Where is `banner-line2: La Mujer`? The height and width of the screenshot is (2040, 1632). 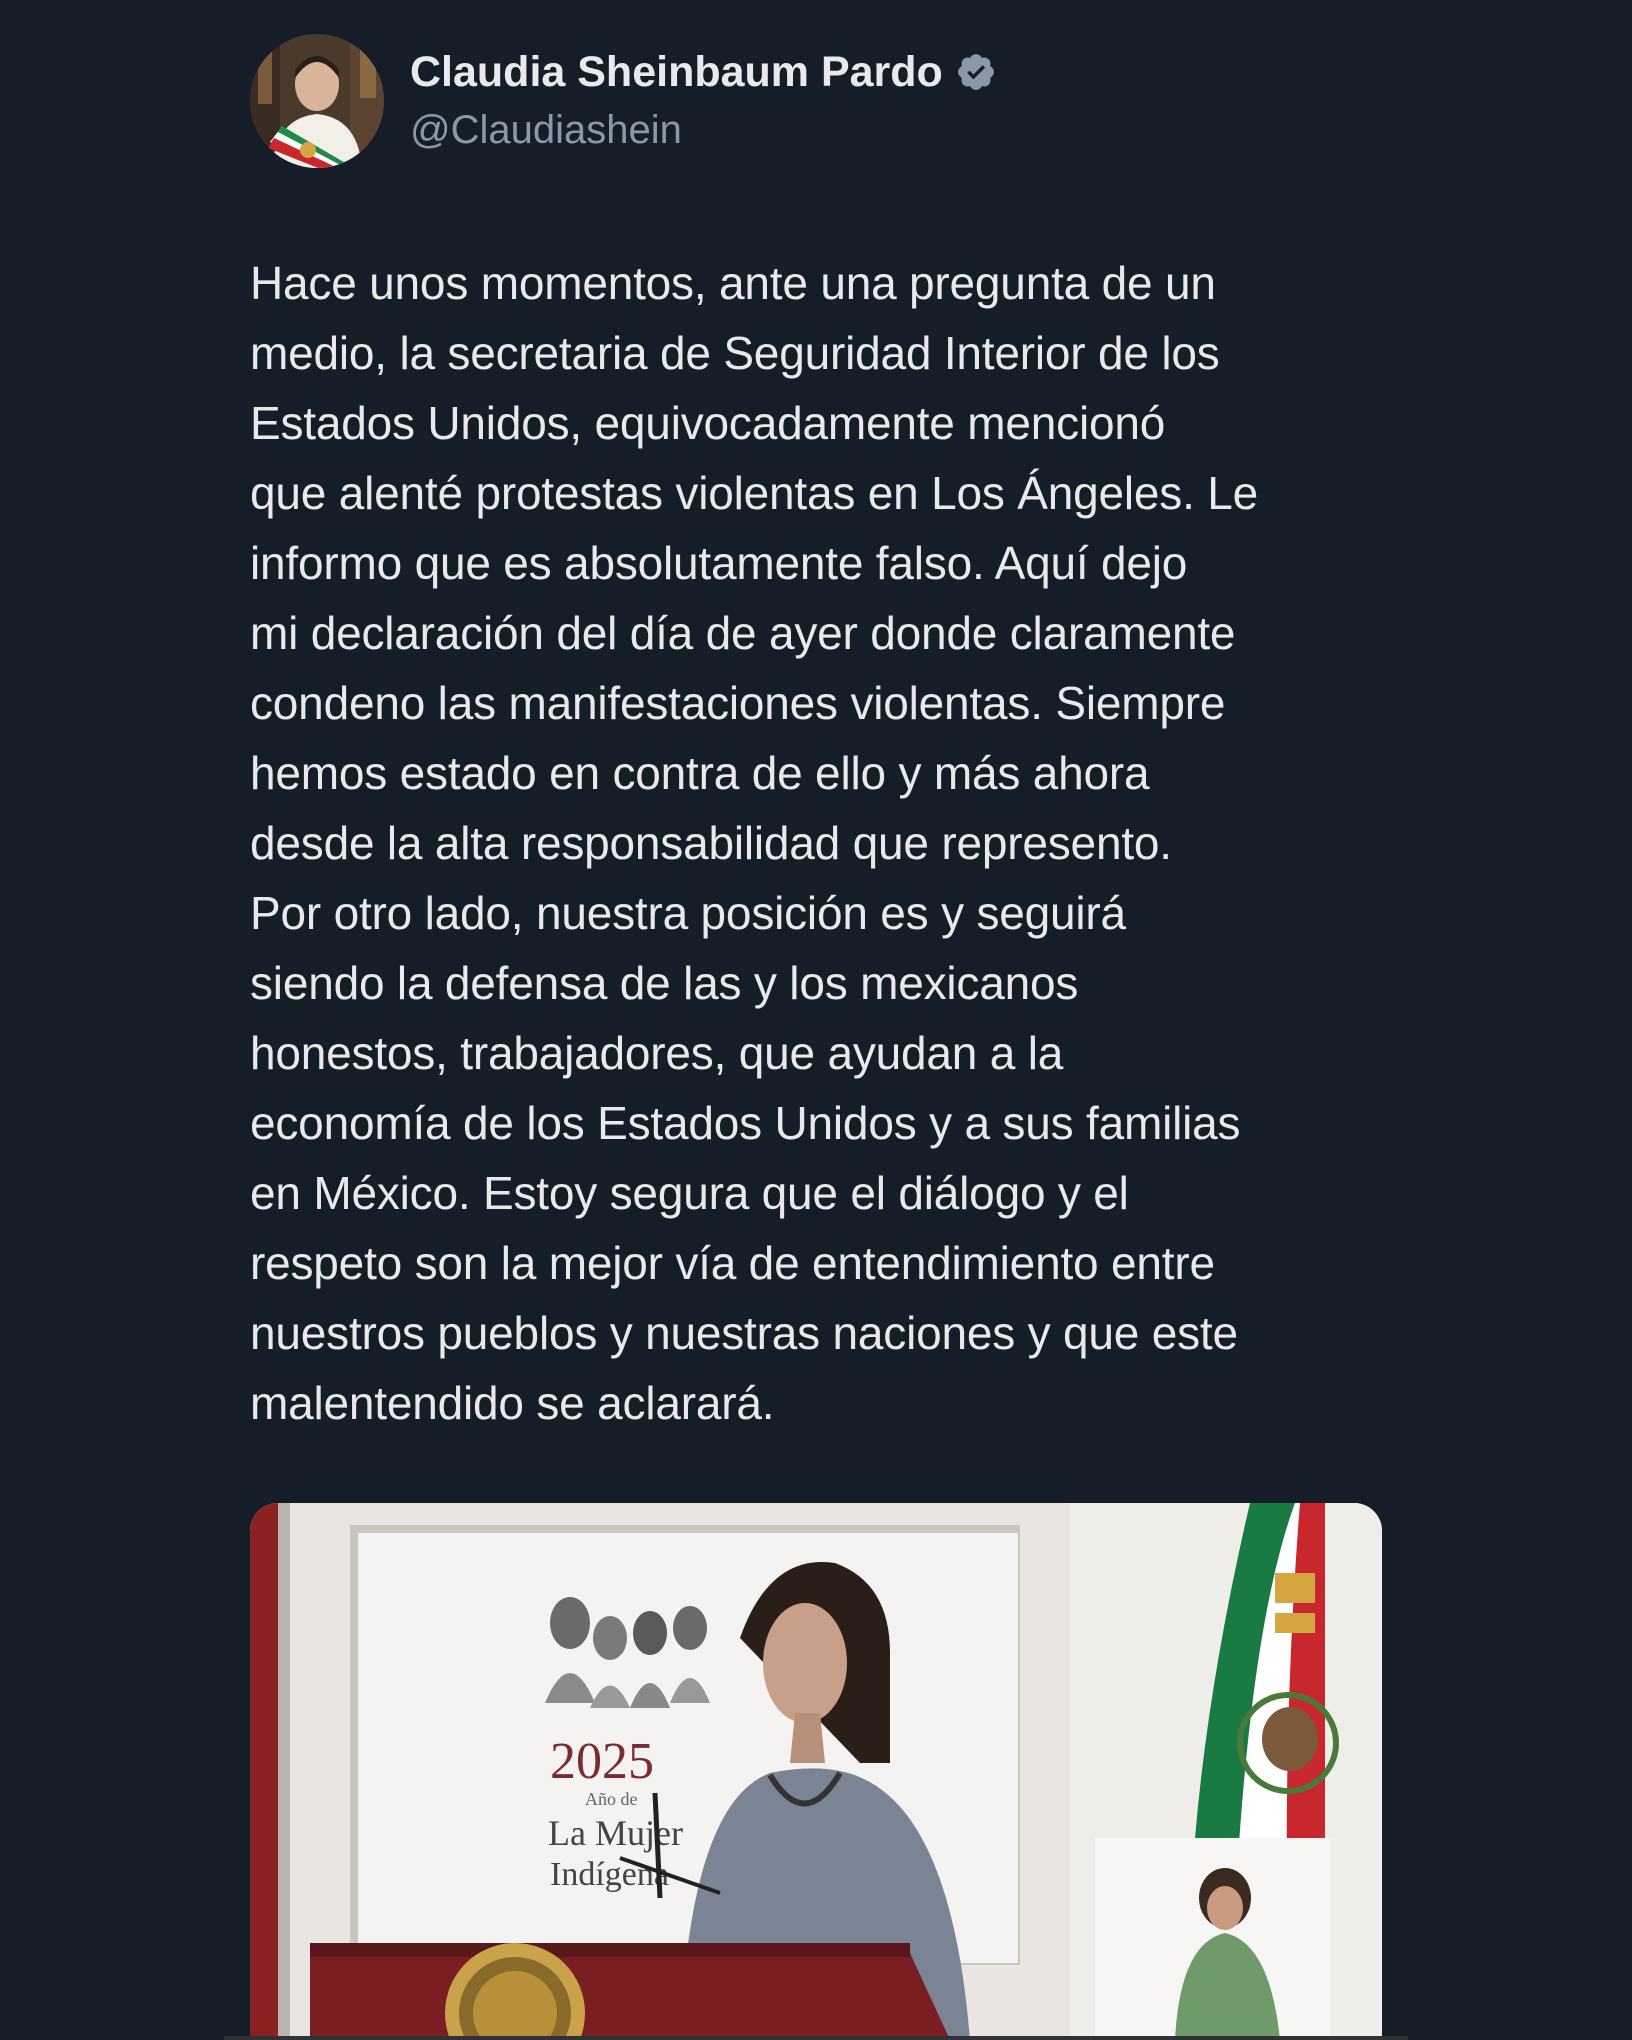 banner-line2: La Mujer is located at coordinates (615, 1833).